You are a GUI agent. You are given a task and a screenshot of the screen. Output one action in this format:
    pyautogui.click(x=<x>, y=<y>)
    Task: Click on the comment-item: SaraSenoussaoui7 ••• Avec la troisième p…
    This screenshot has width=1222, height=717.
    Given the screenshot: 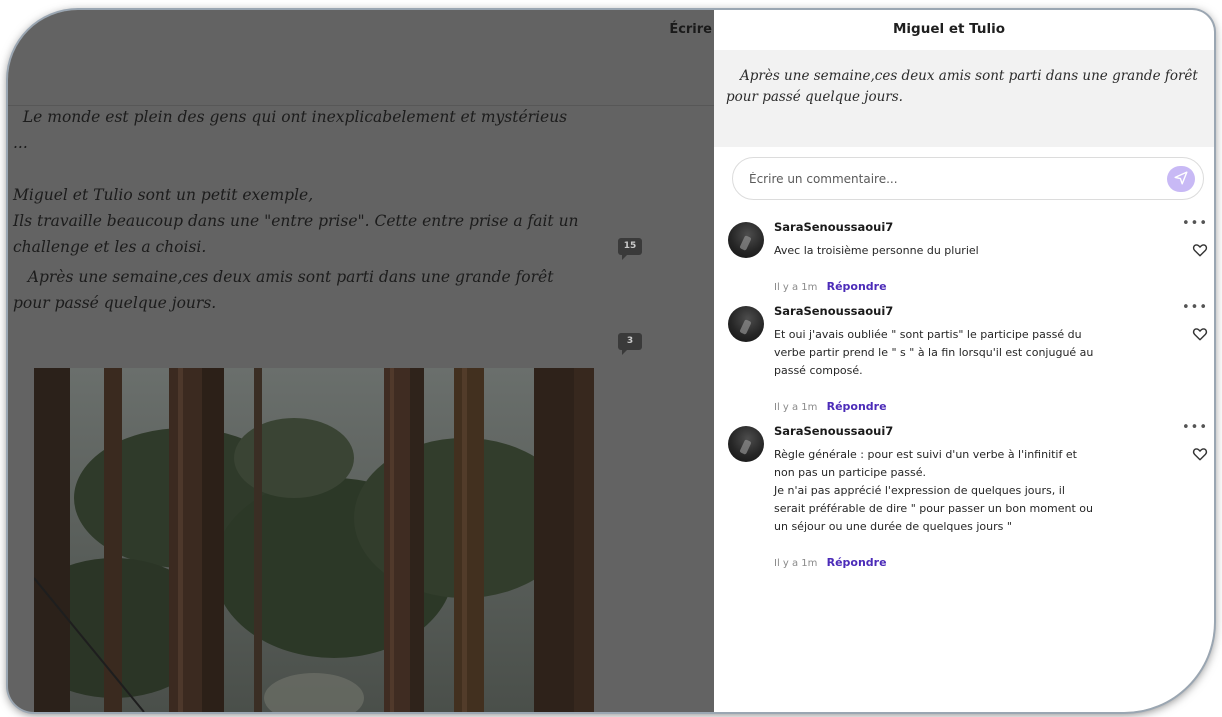 What is the action you would take?
    pyautogui.click(x=968, y=258)
    